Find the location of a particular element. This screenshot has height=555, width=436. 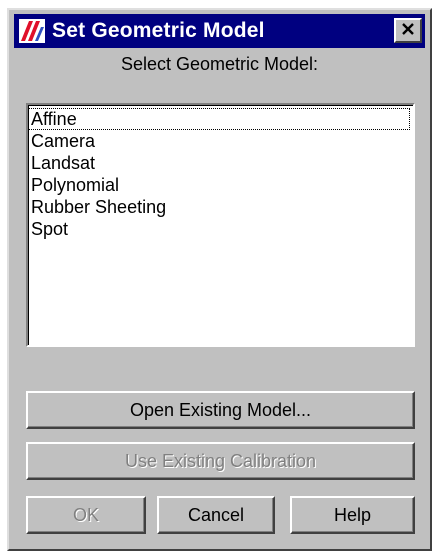

list-item: Camera is located at coordinates (219, 141).